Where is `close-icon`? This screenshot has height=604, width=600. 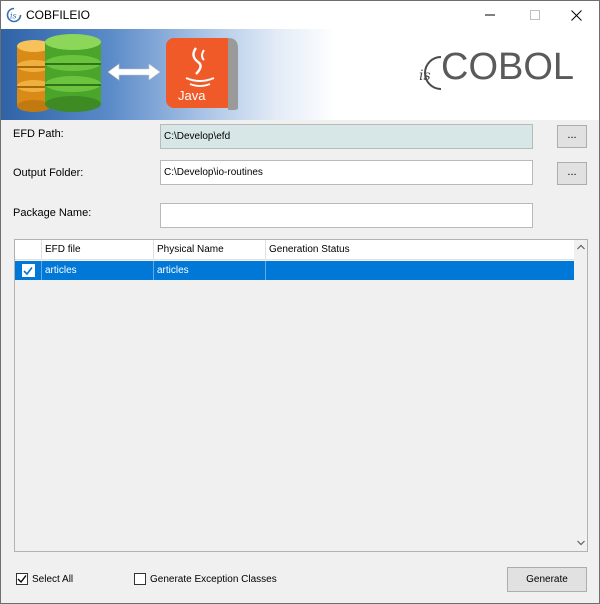
close-icon is located at coordinates (576, 15).